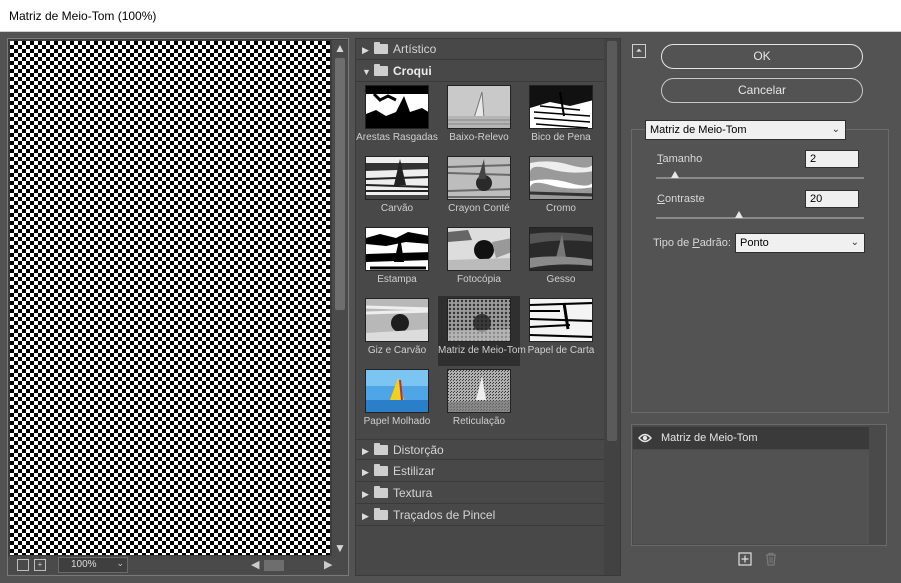  I want to click on zoom-in-button: +, so click(40, 565).